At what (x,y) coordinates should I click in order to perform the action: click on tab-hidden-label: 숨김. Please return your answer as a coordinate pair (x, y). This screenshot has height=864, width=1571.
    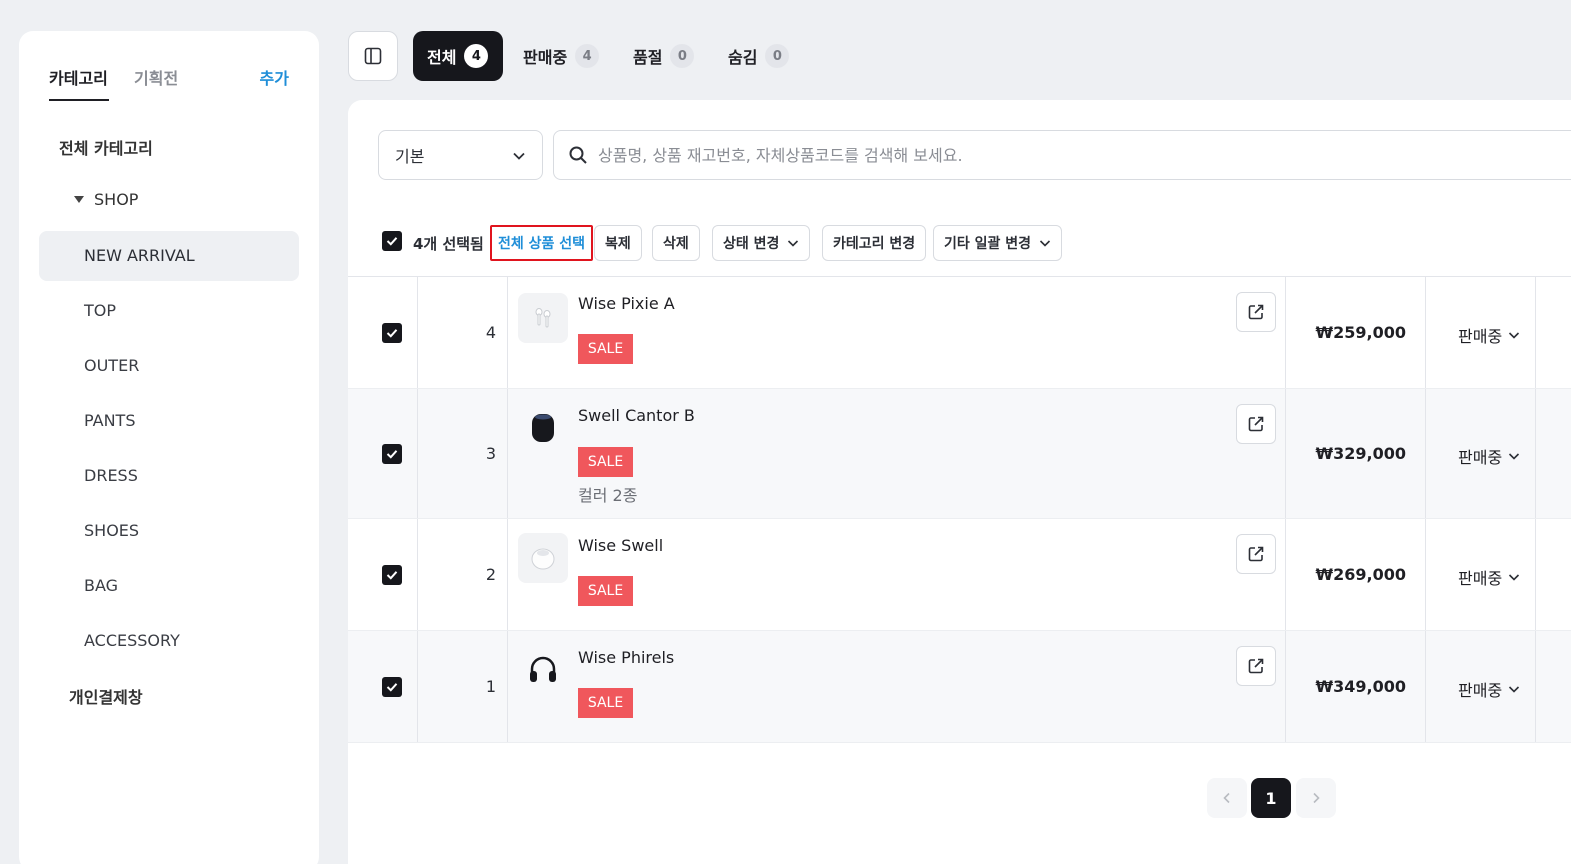
    Looking at the image, I should click on (743, 57).